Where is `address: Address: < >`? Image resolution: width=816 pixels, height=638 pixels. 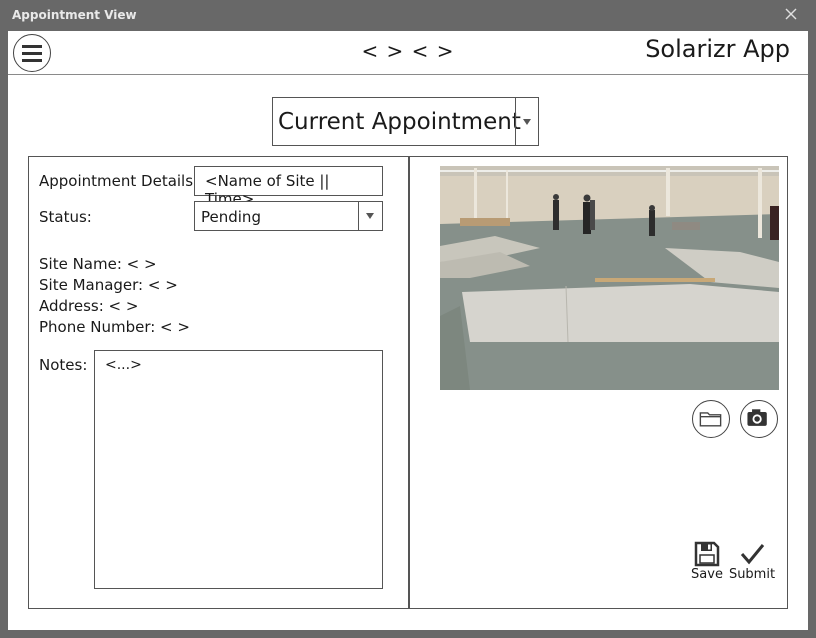 address: Address: < > is located at coordinates (89, 306).